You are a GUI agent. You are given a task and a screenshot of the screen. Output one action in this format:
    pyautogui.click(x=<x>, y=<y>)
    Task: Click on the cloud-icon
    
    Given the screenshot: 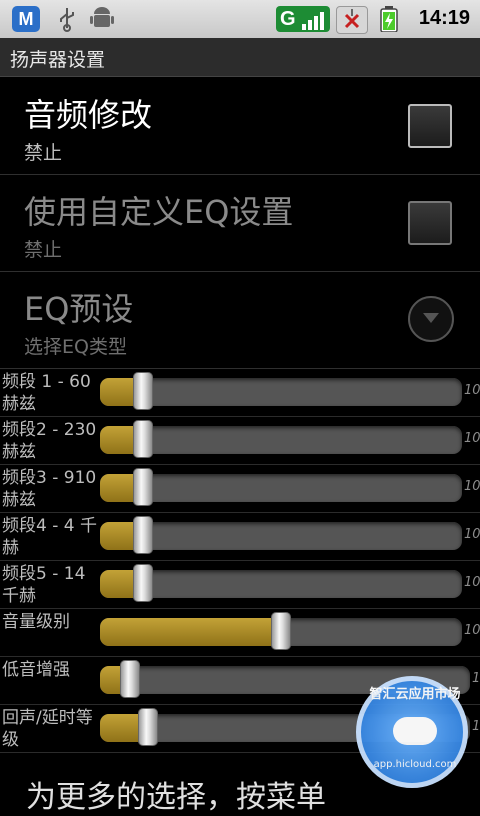 What is the action you would take?
    pyautogui.click(x=415, y=731)
    